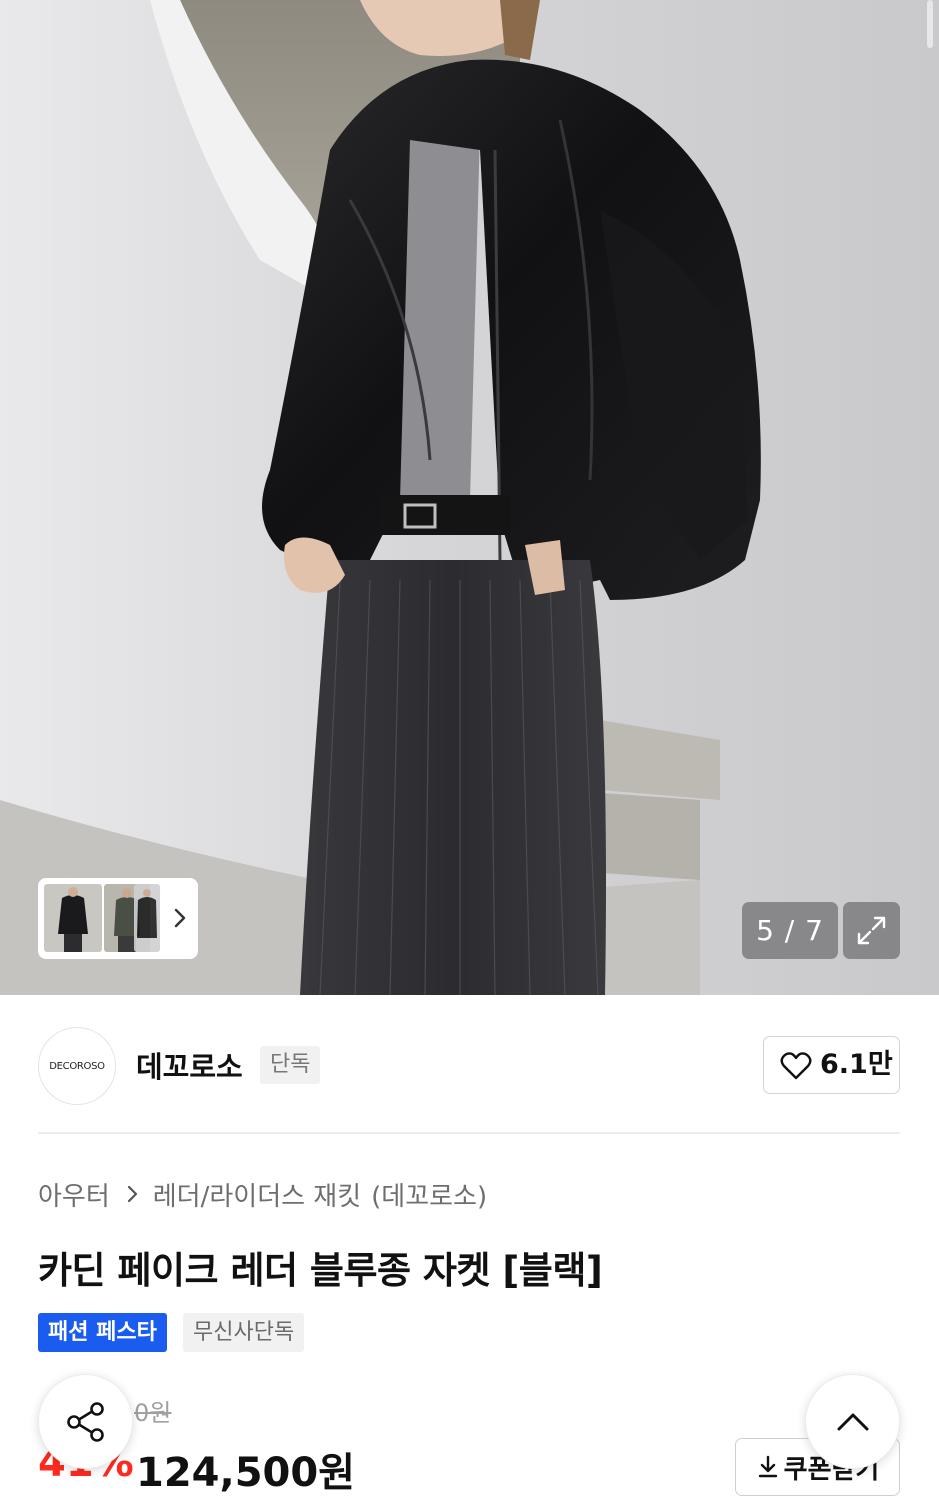 This screenshot has height=1500, width=939. I want to click on share-icon, so click(85, 1422).